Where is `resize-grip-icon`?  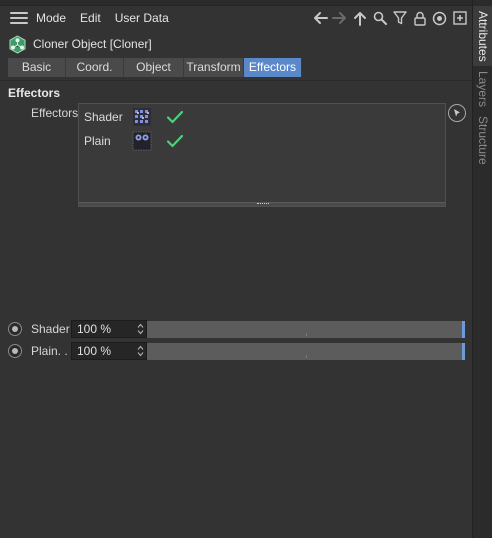
resize-grip-icon is located at coordinates (263, 204).